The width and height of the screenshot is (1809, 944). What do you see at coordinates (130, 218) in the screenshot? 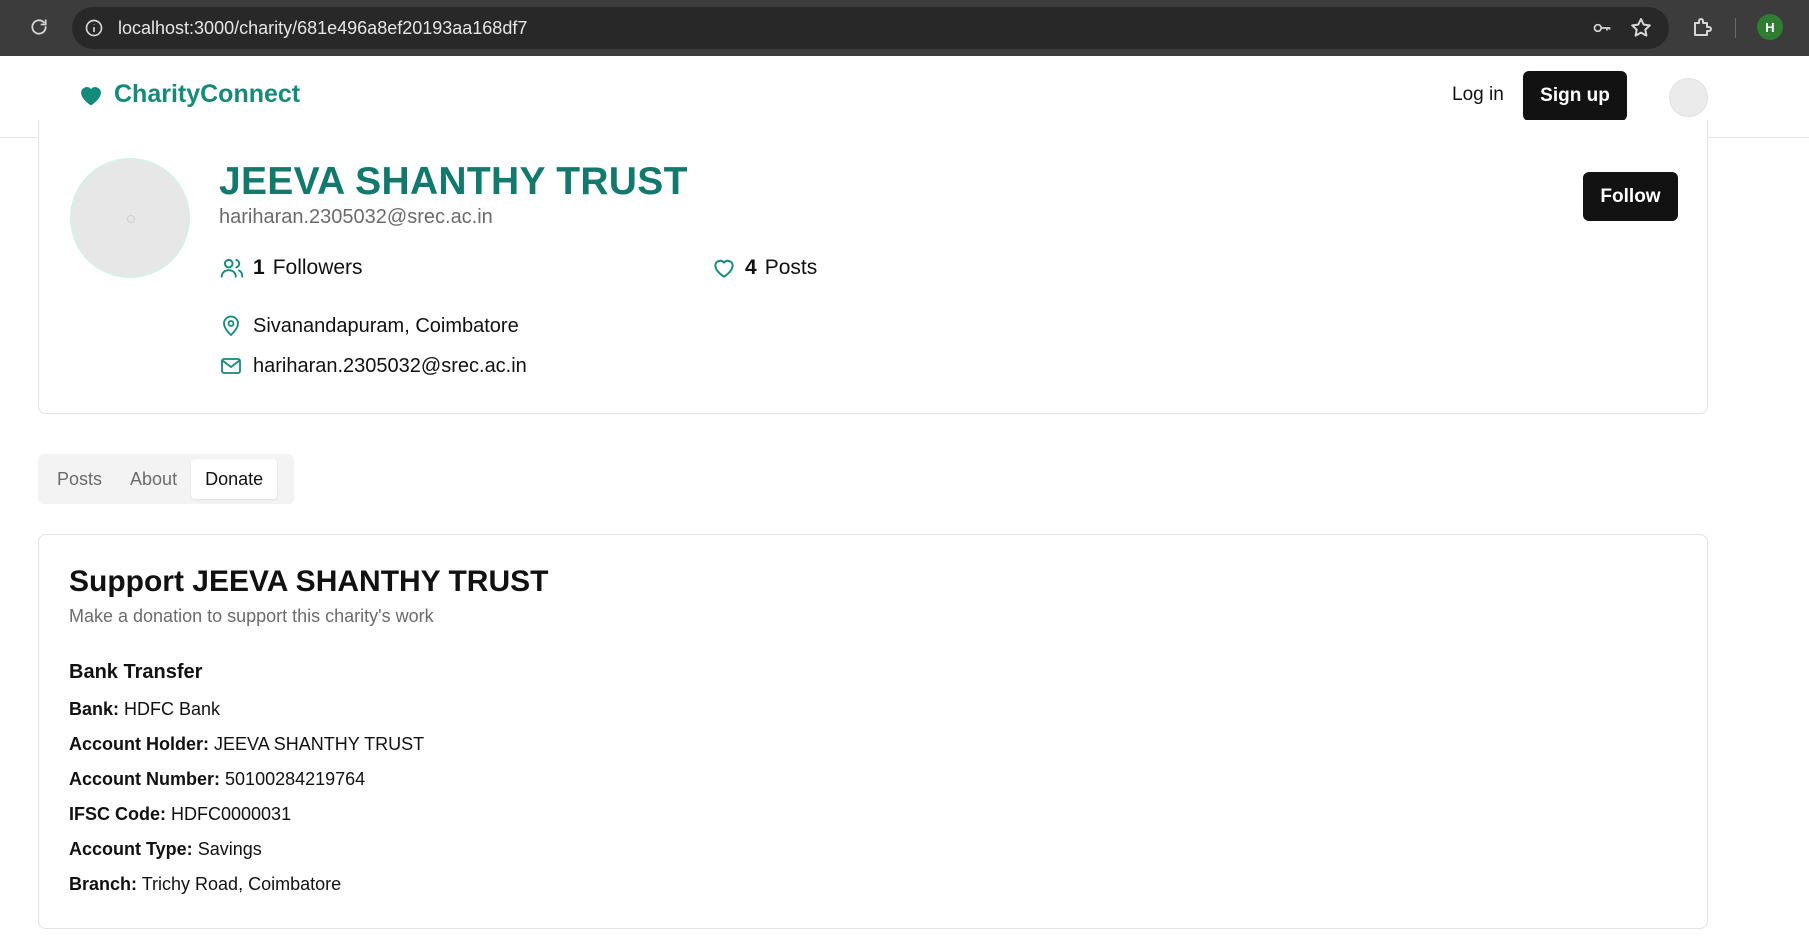
I see `charity-avatar` at bounding box center [130, 218].